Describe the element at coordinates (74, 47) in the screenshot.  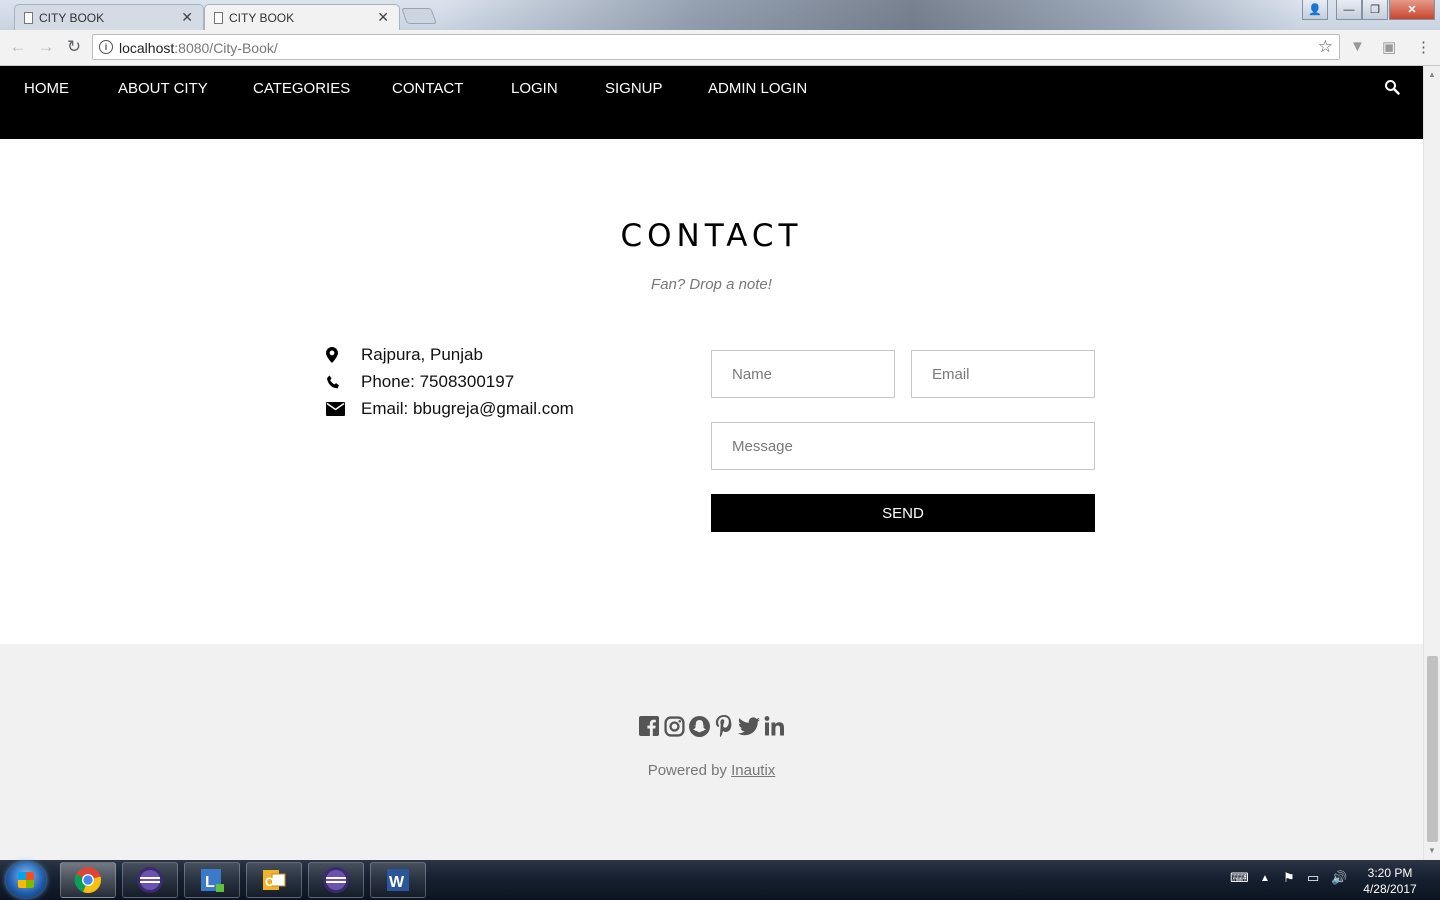
I see `reload-icon: ↻` at that location.